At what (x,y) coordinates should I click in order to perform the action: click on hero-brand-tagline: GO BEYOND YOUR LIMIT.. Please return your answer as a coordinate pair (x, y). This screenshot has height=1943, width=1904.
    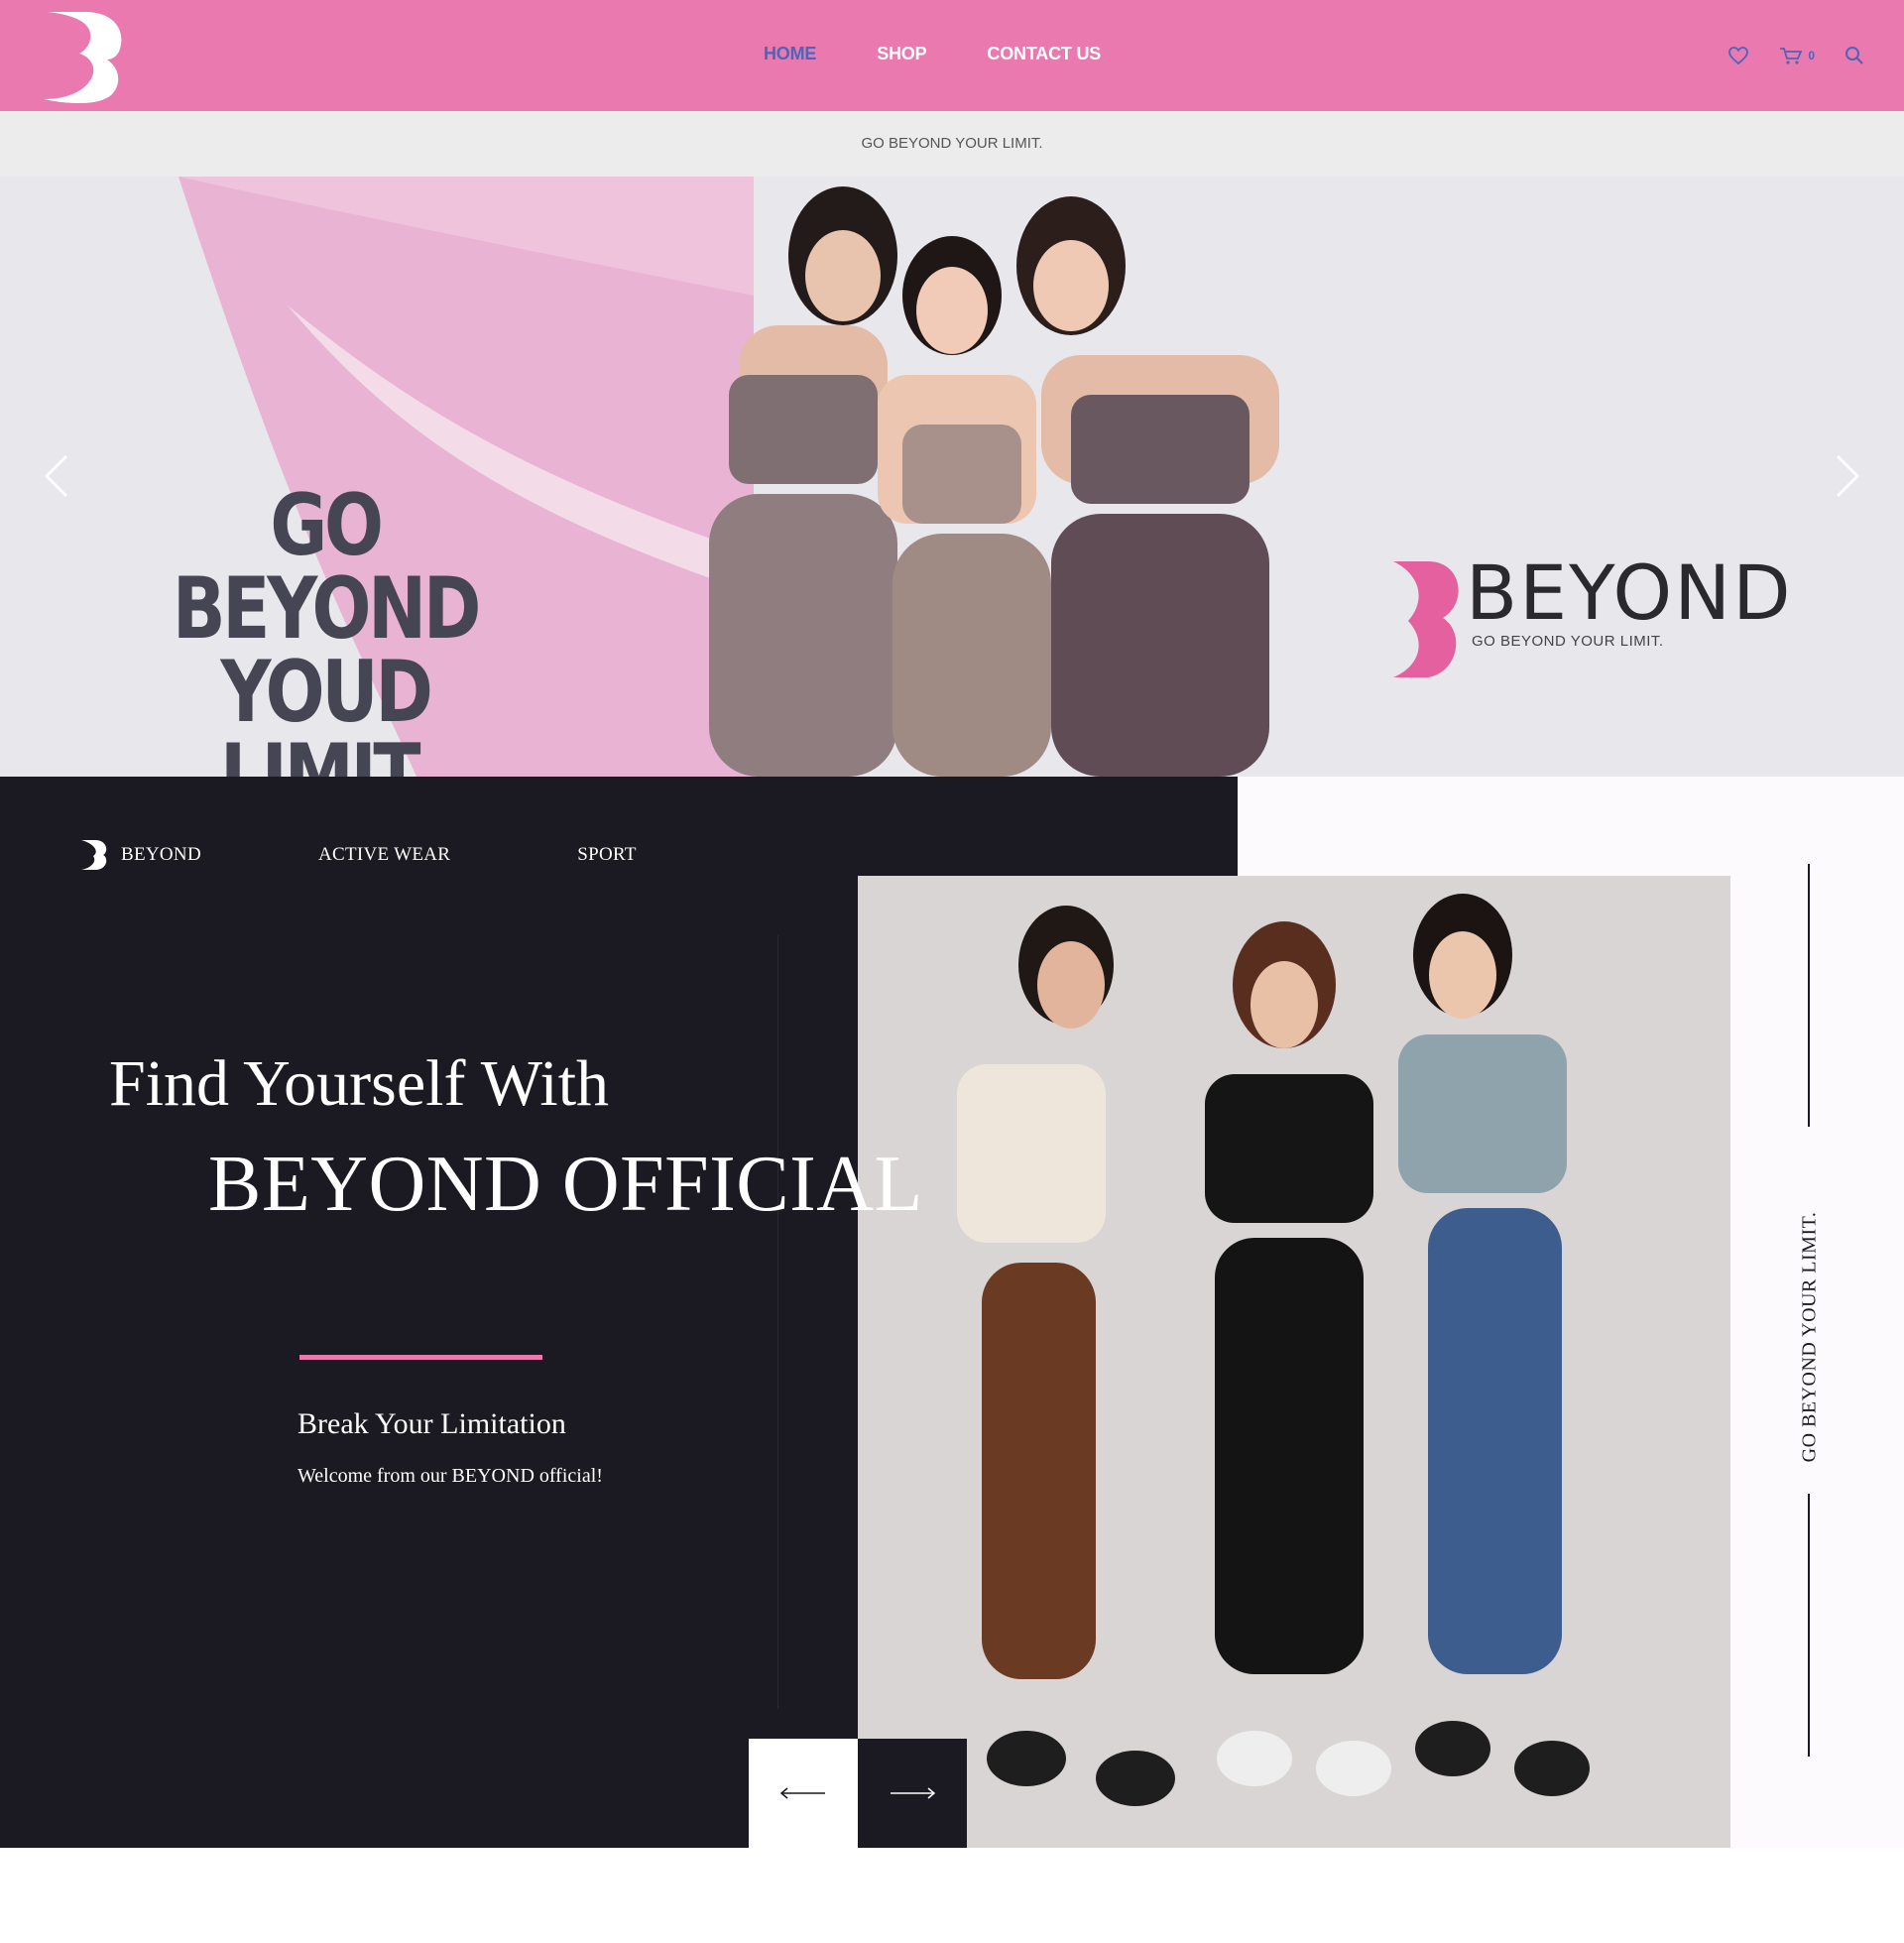
    Looking at the image, I should click on (1568, 642).